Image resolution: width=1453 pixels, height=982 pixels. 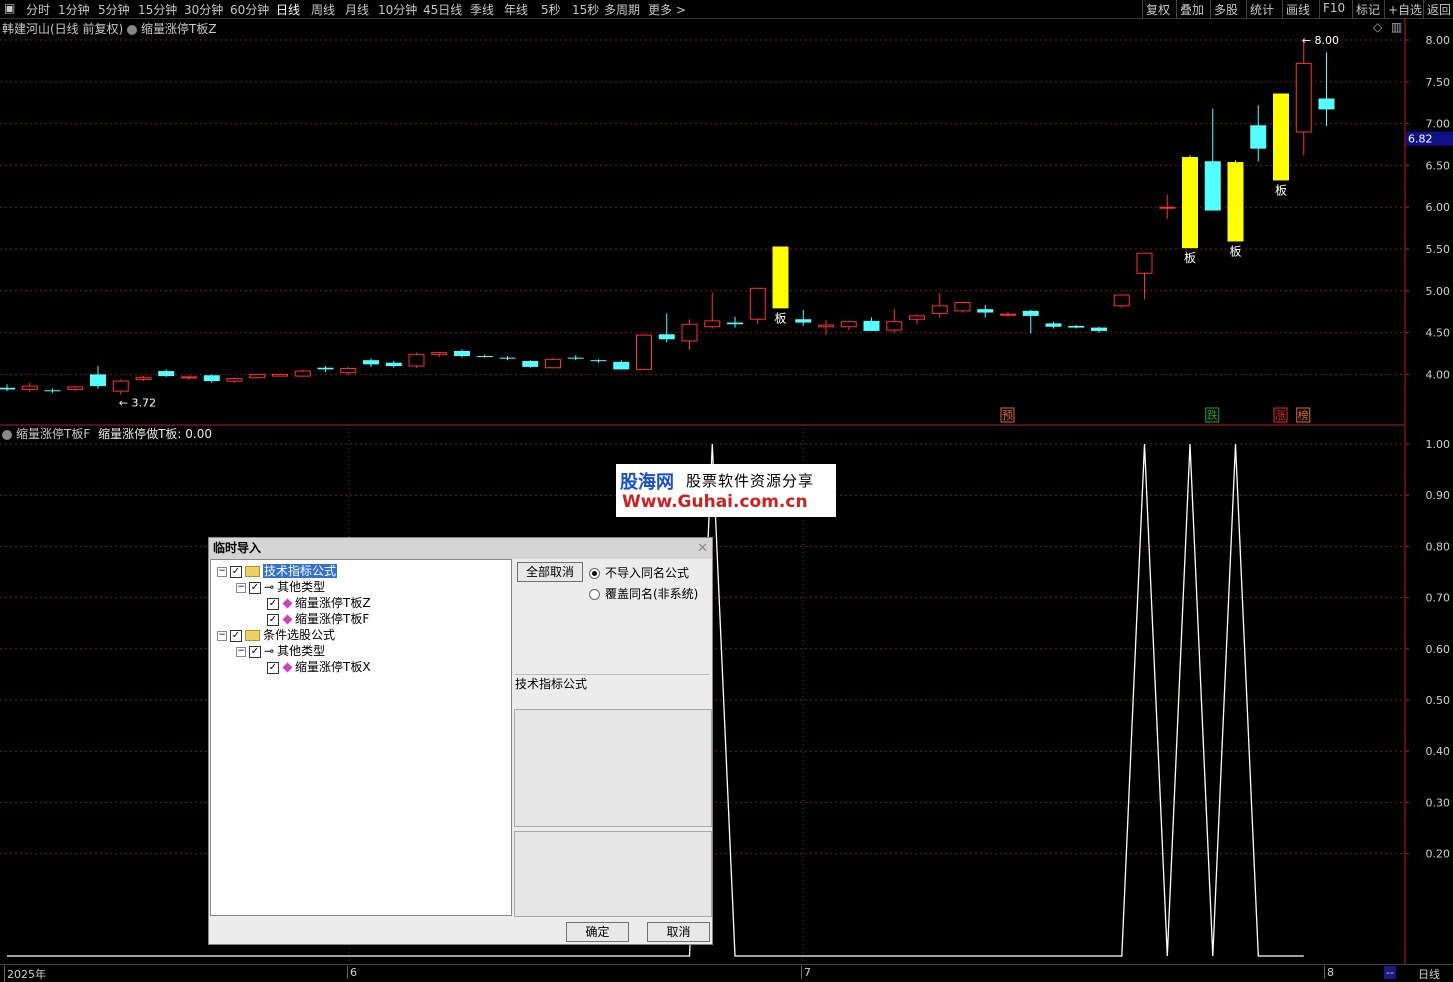 I want to click on radio-unchecked-icon, so click(x=594, y=594).